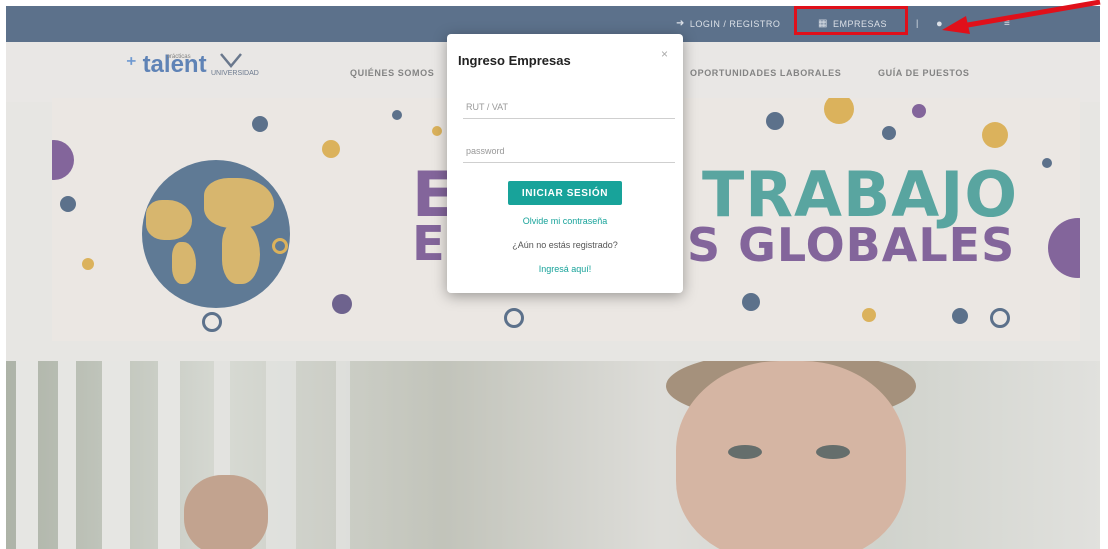 This screenshot has height=549, width=1108. I want to click on password-input, so click(569, 151).